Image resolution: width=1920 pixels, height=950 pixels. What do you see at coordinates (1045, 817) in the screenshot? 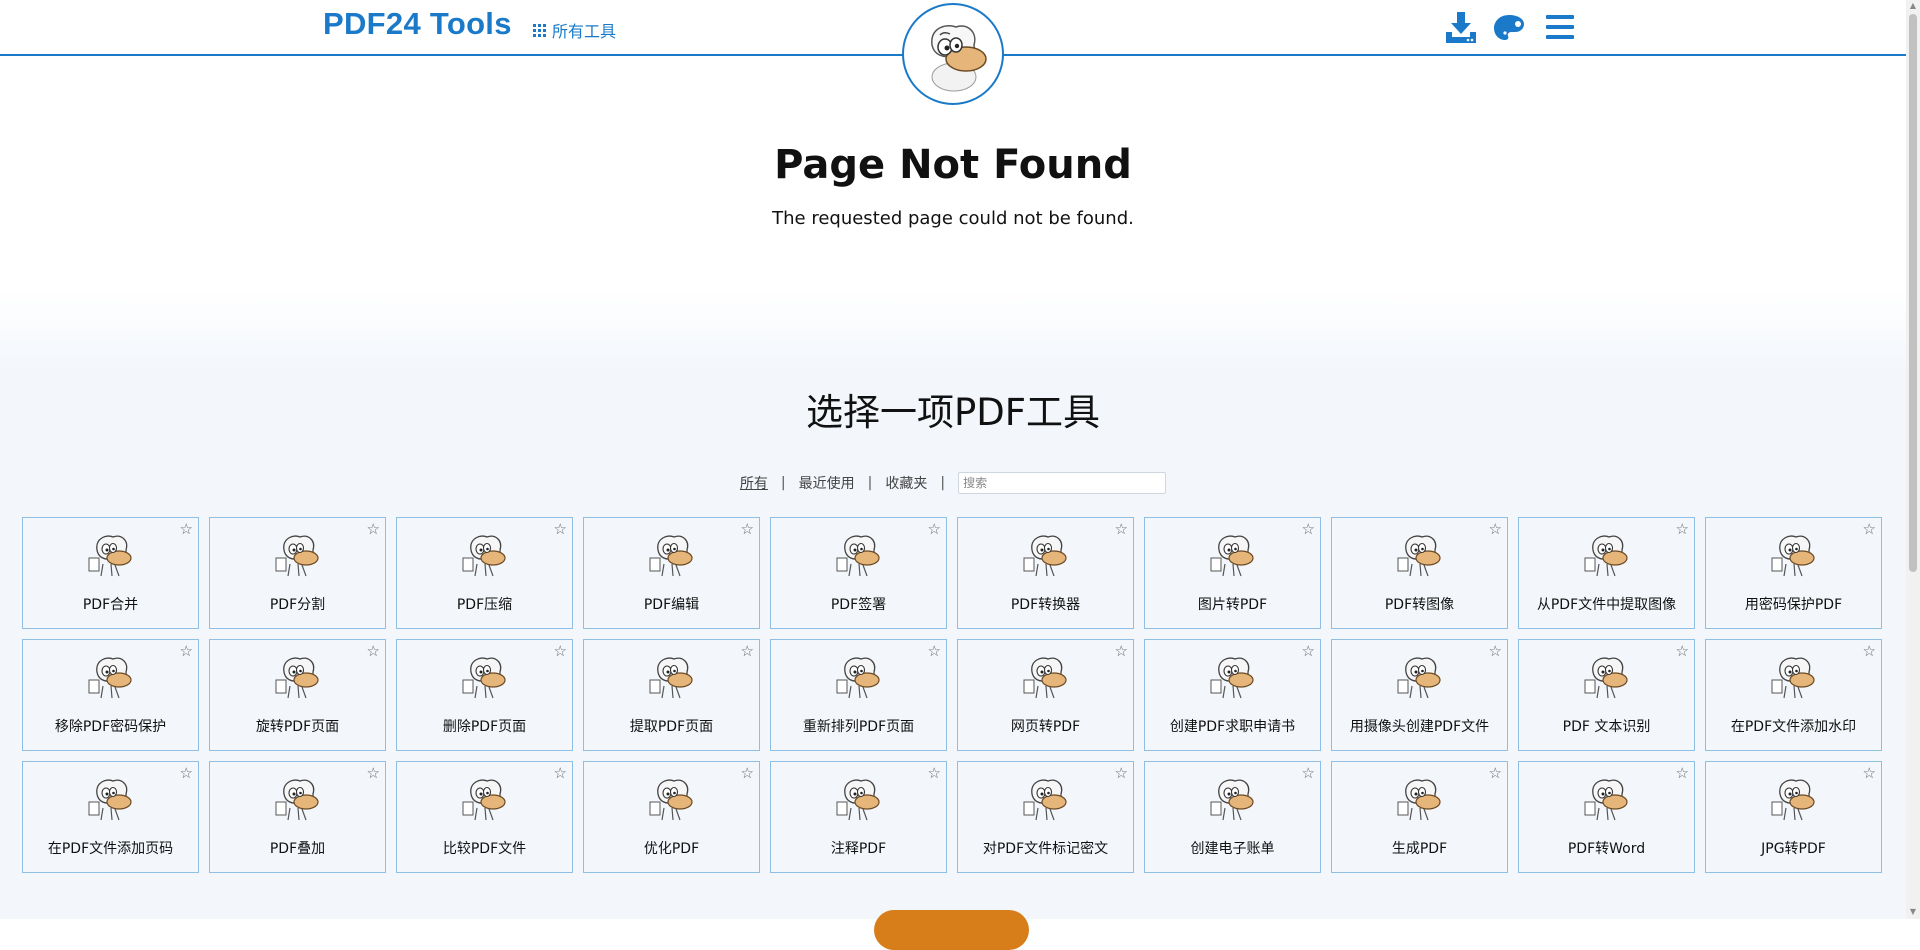
I see `tool-tile: 对PDF文件标记密文 ☆` at bounding box center [1045, 817].